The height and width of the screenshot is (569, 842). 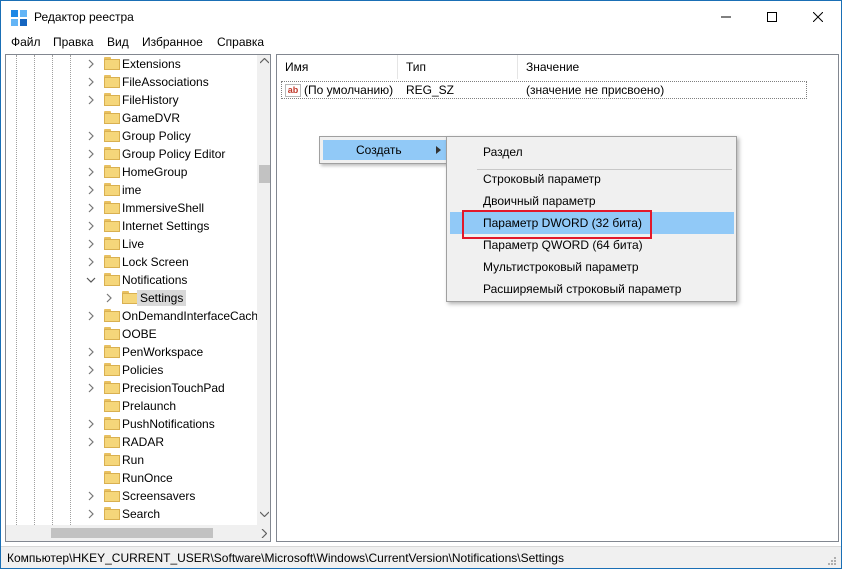 I want to click on tree-item-label: Policies, so click(x=143, y=370).